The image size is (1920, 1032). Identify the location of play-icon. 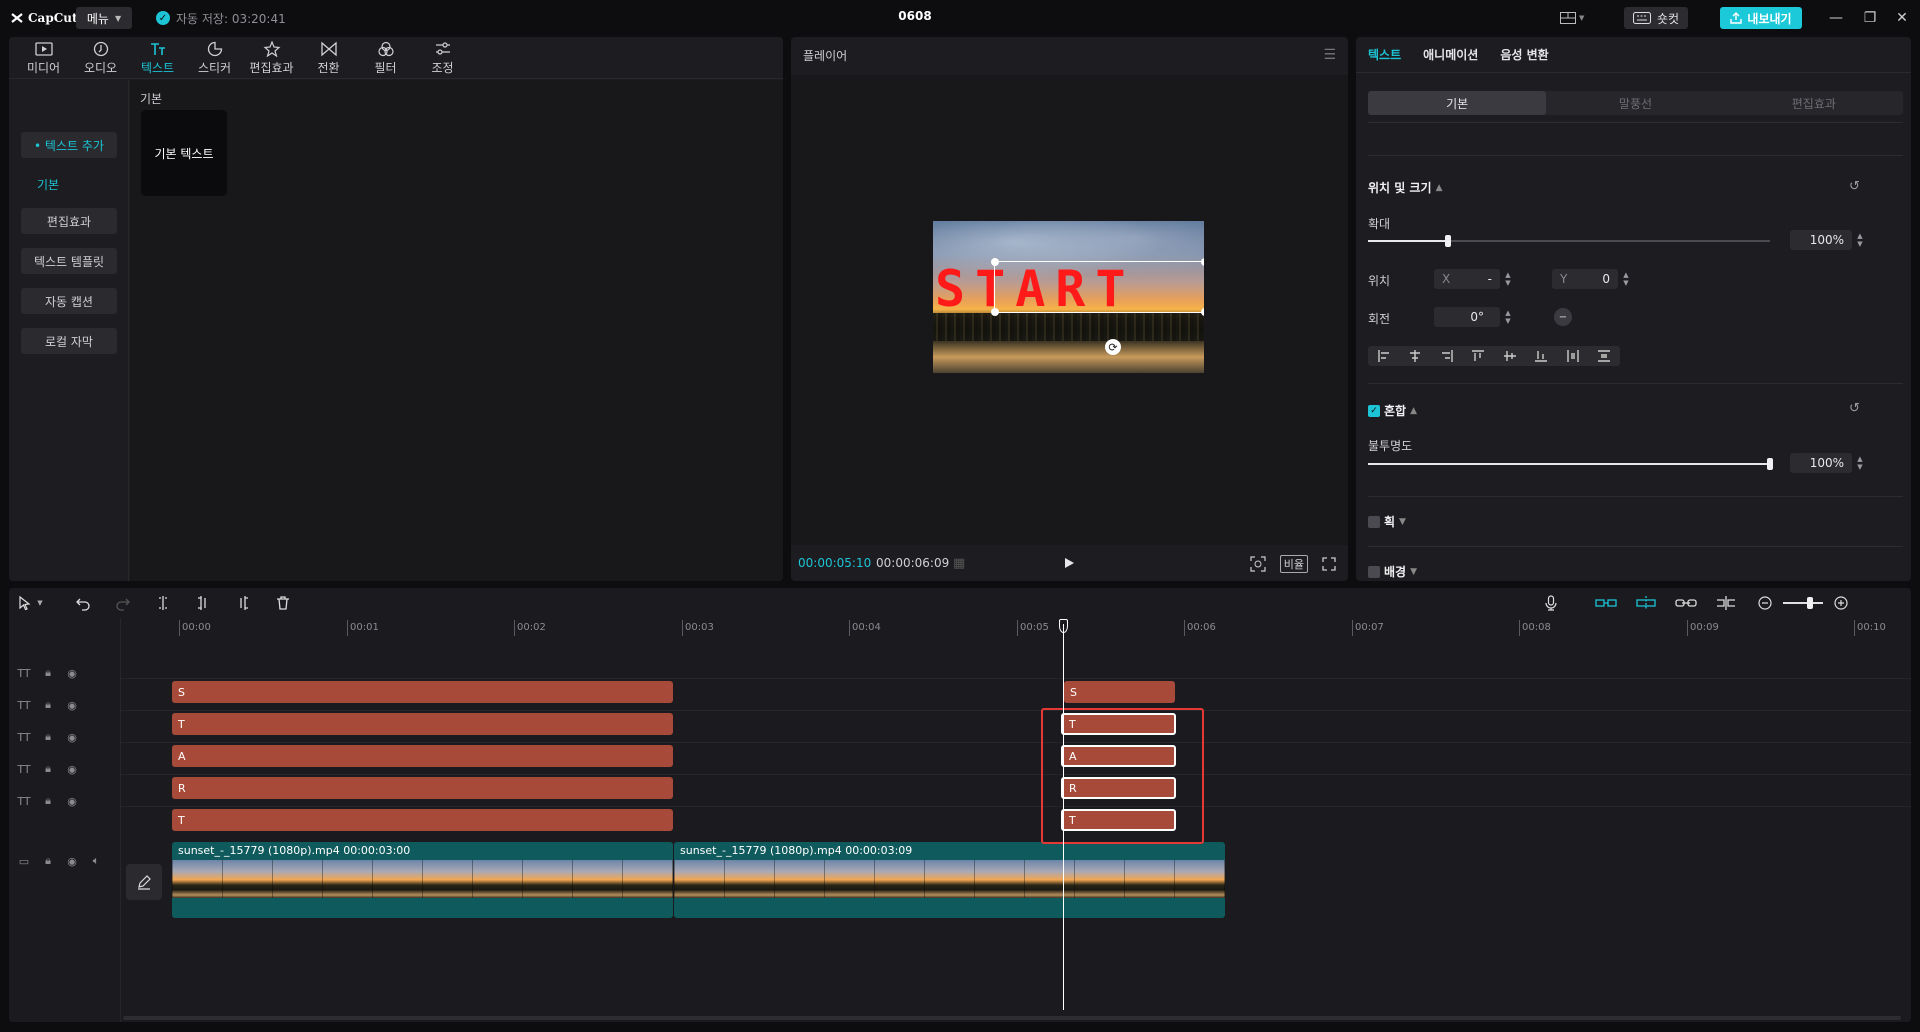
(1069, 563).